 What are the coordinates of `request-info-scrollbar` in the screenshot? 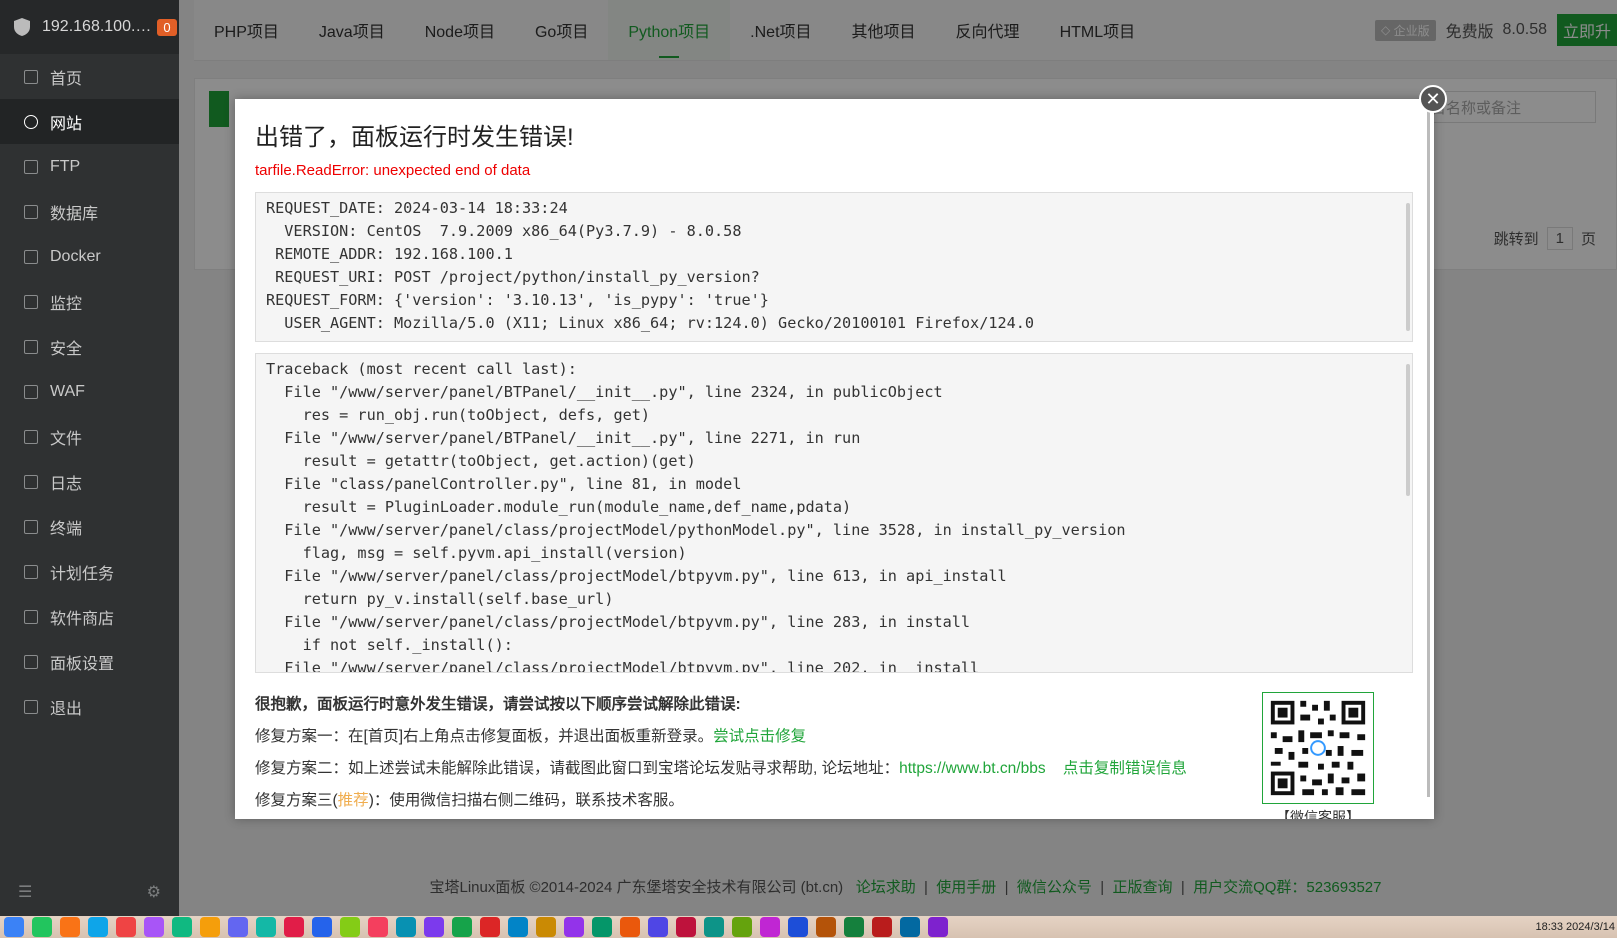 It's located at (1408, 267).